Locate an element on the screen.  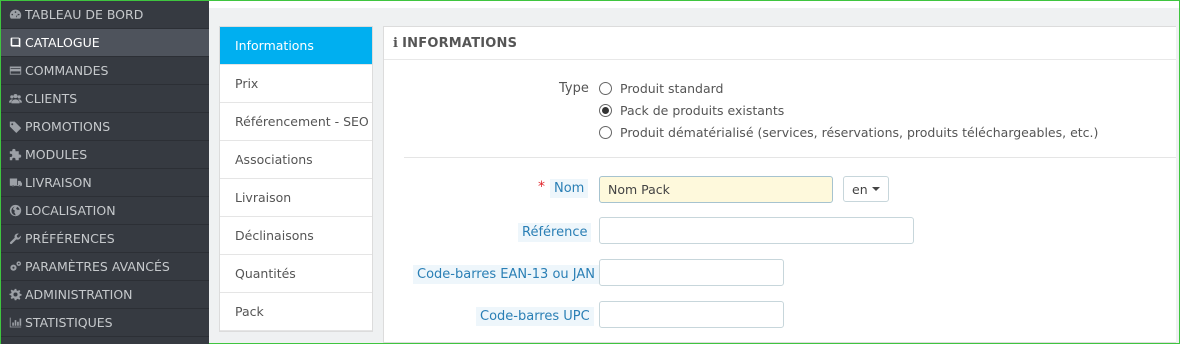
required-mark: * is located at coordinates (541, 187).